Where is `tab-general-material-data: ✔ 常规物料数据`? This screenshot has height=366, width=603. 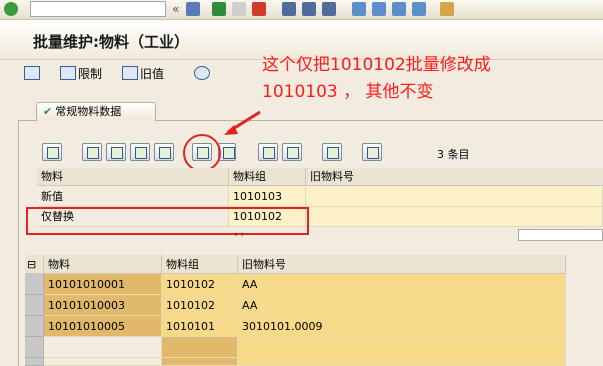
tab-general-material-data: ✔ 常规物料数据 is located at coordinates (96, 111).